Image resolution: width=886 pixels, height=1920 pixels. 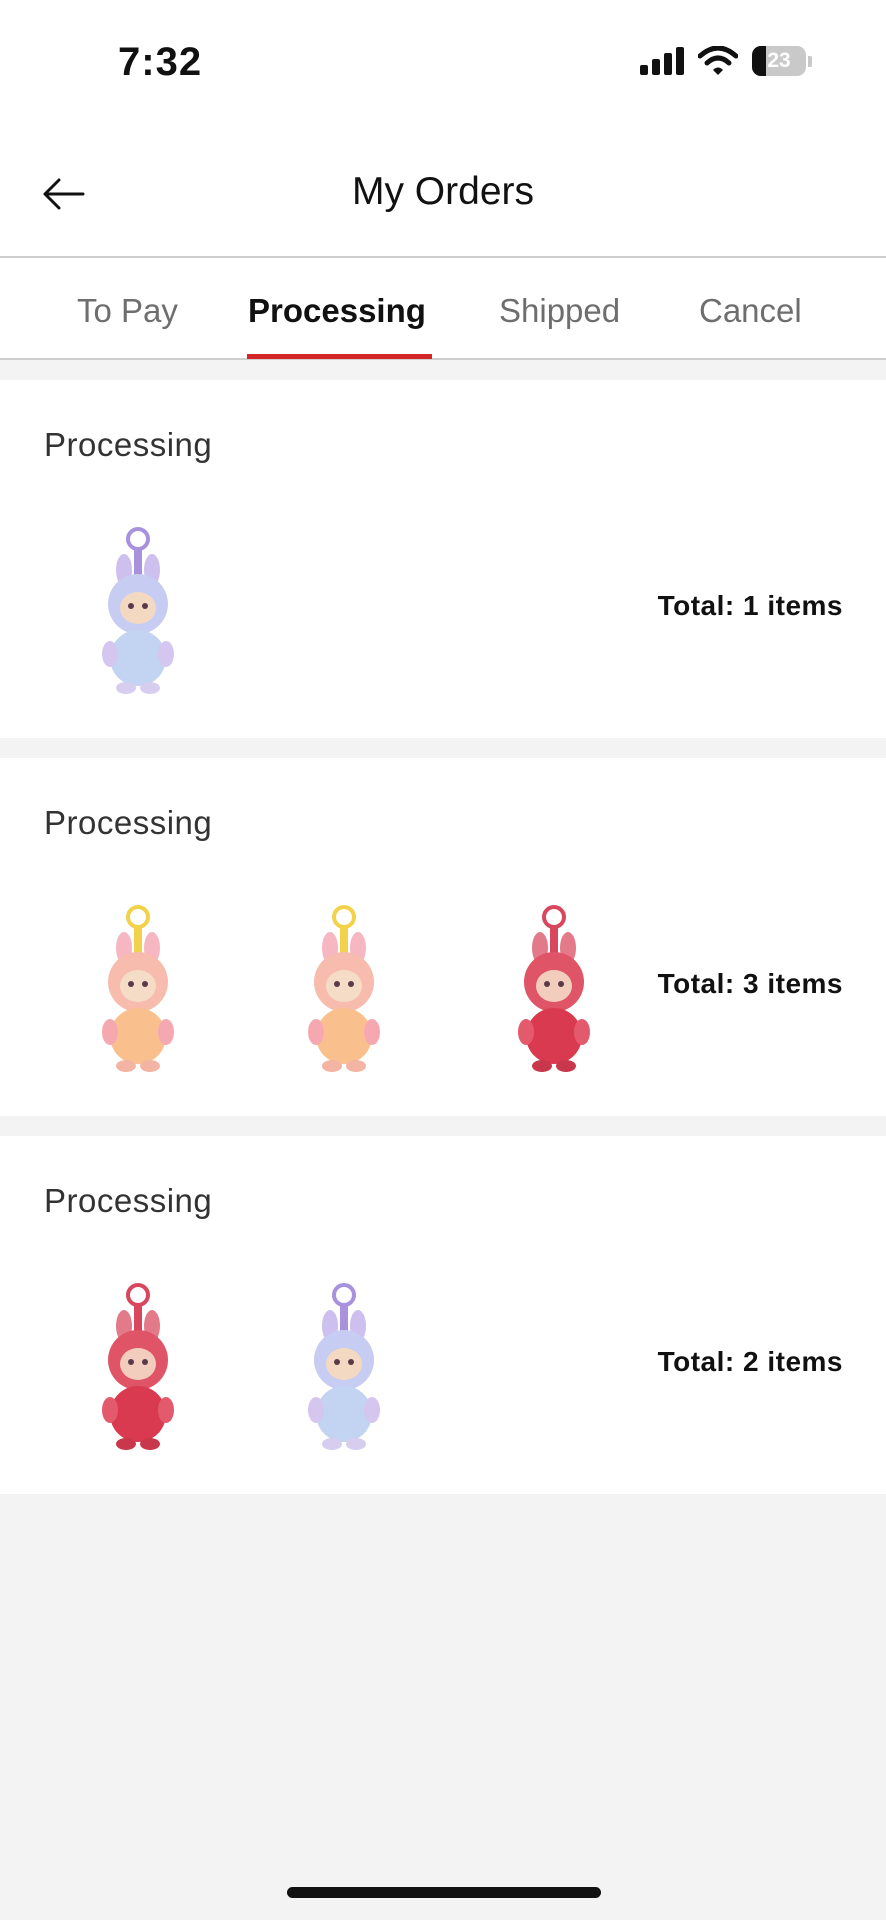 I want to click on battery-icon: 23, so click(x=779, y=61).